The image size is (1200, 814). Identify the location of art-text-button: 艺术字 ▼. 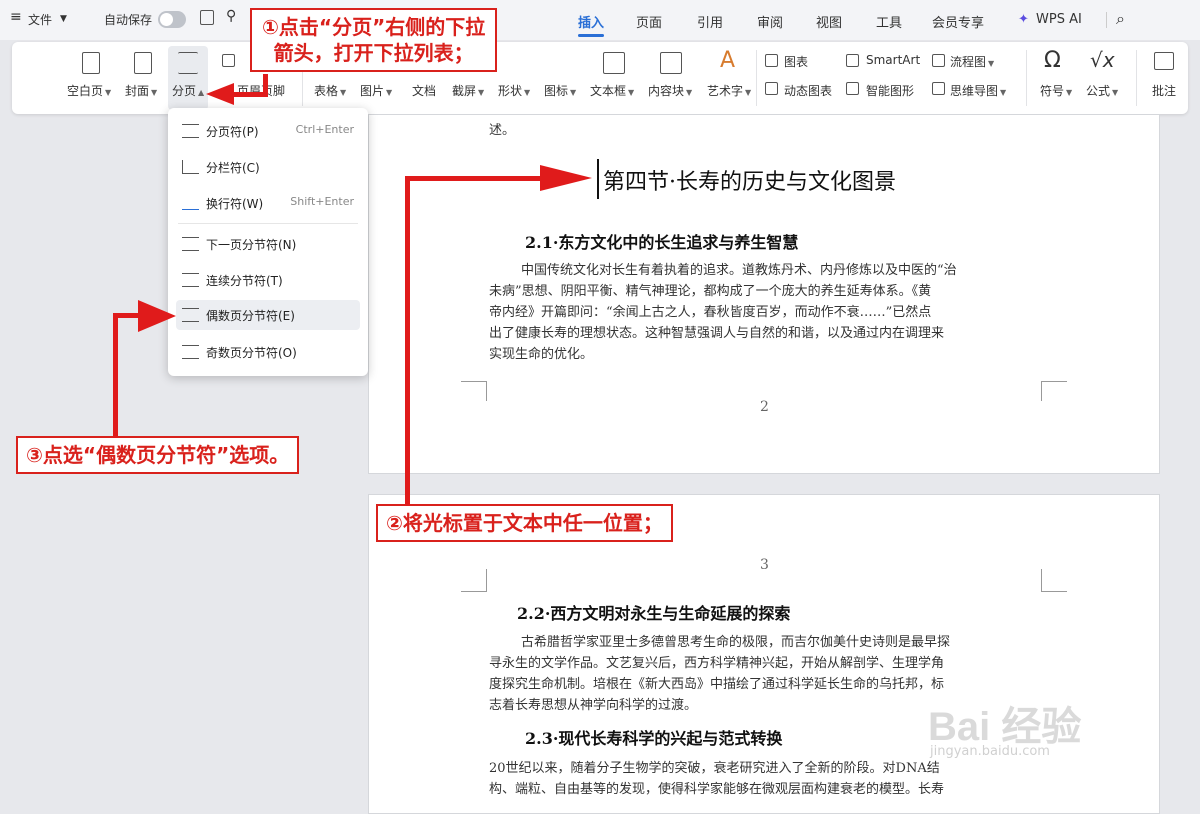
(729, 90).